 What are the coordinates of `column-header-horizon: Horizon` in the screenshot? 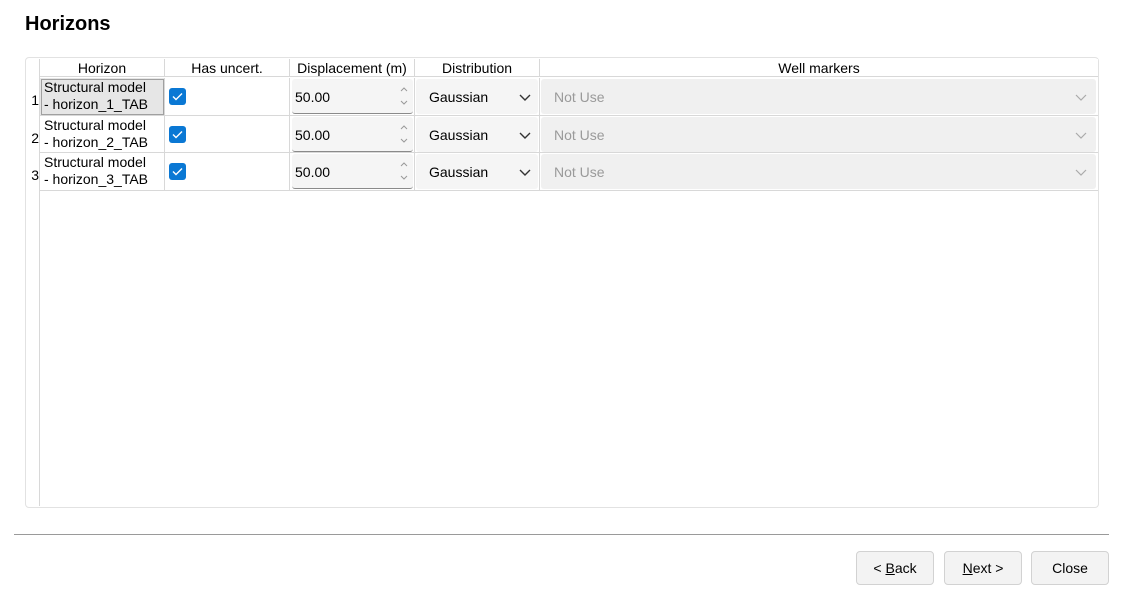 It's located at (102, 68).